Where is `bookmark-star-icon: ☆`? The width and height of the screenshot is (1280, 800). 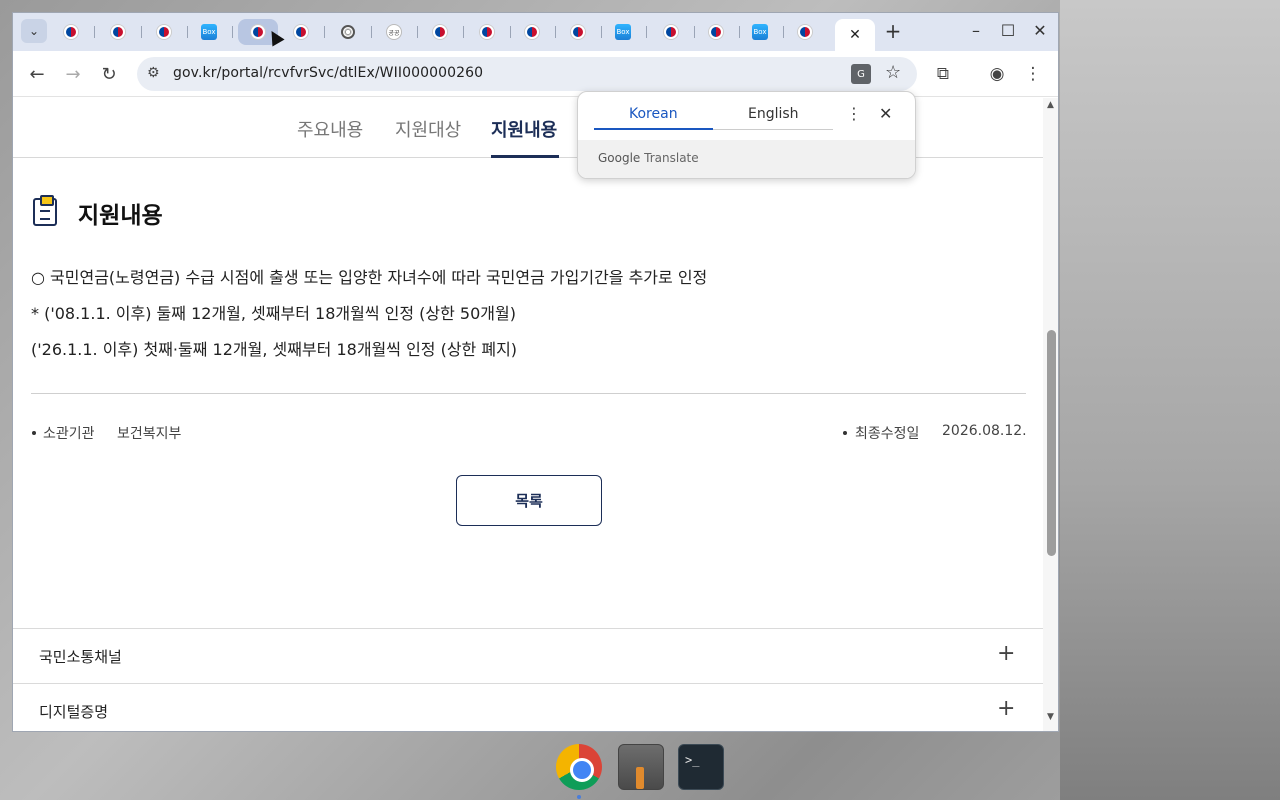
bookmark-star-icon: ☆ is located at coordinates (893, 72).